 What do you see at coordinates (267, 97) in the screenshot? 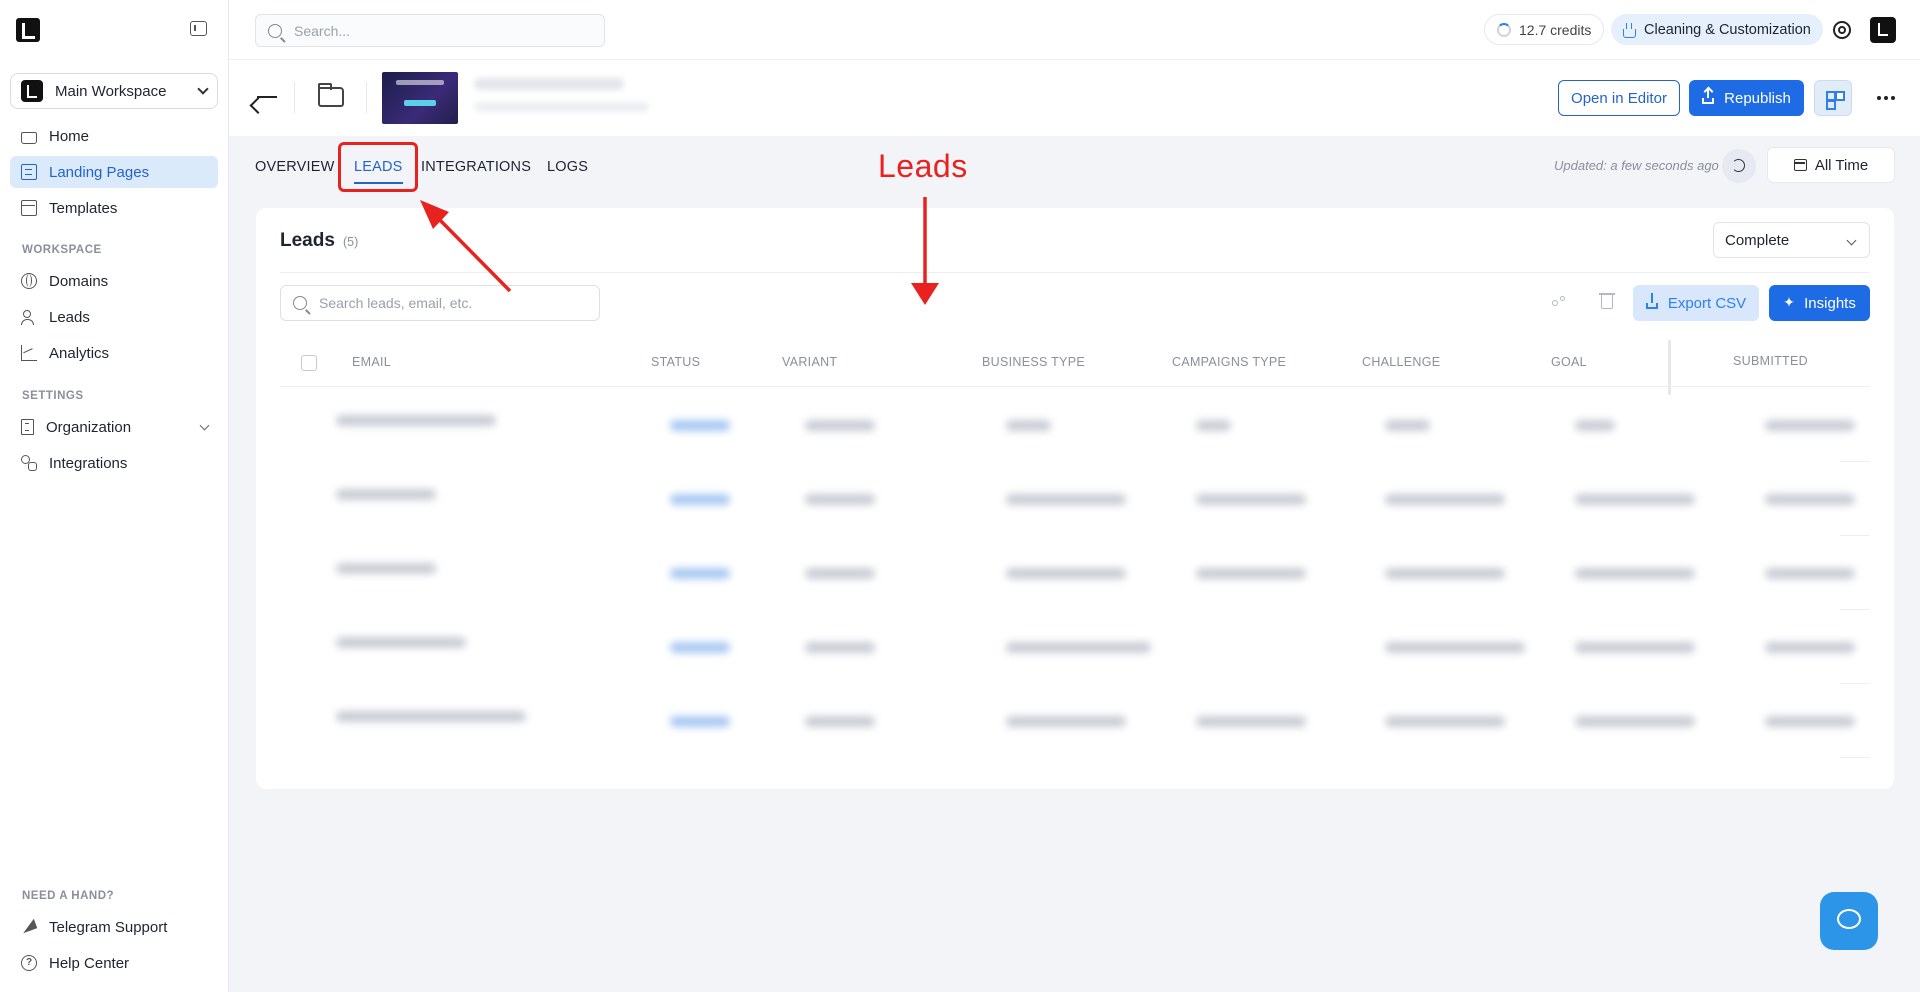
I see `back-arrow-icon` at bounding box center [267, 97].